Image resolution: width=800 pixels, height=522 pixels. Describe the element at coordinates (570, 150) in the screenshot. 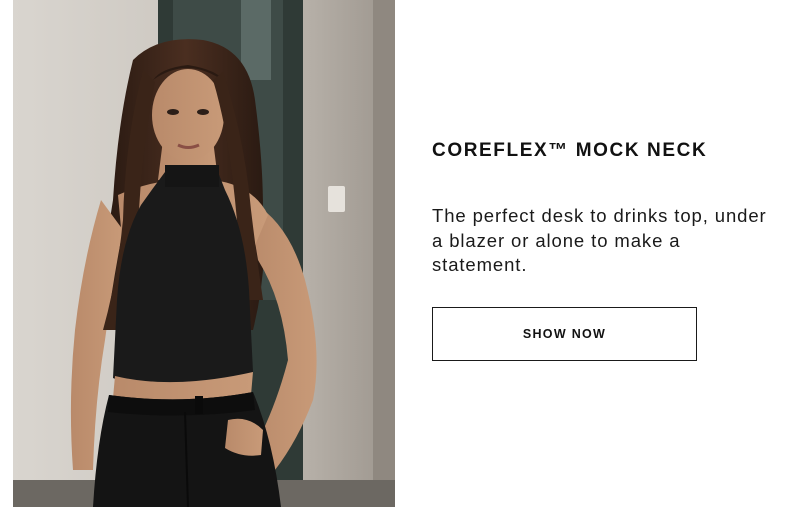

I see `product-title: COREFLEX™ MOCK NECK` at that location.